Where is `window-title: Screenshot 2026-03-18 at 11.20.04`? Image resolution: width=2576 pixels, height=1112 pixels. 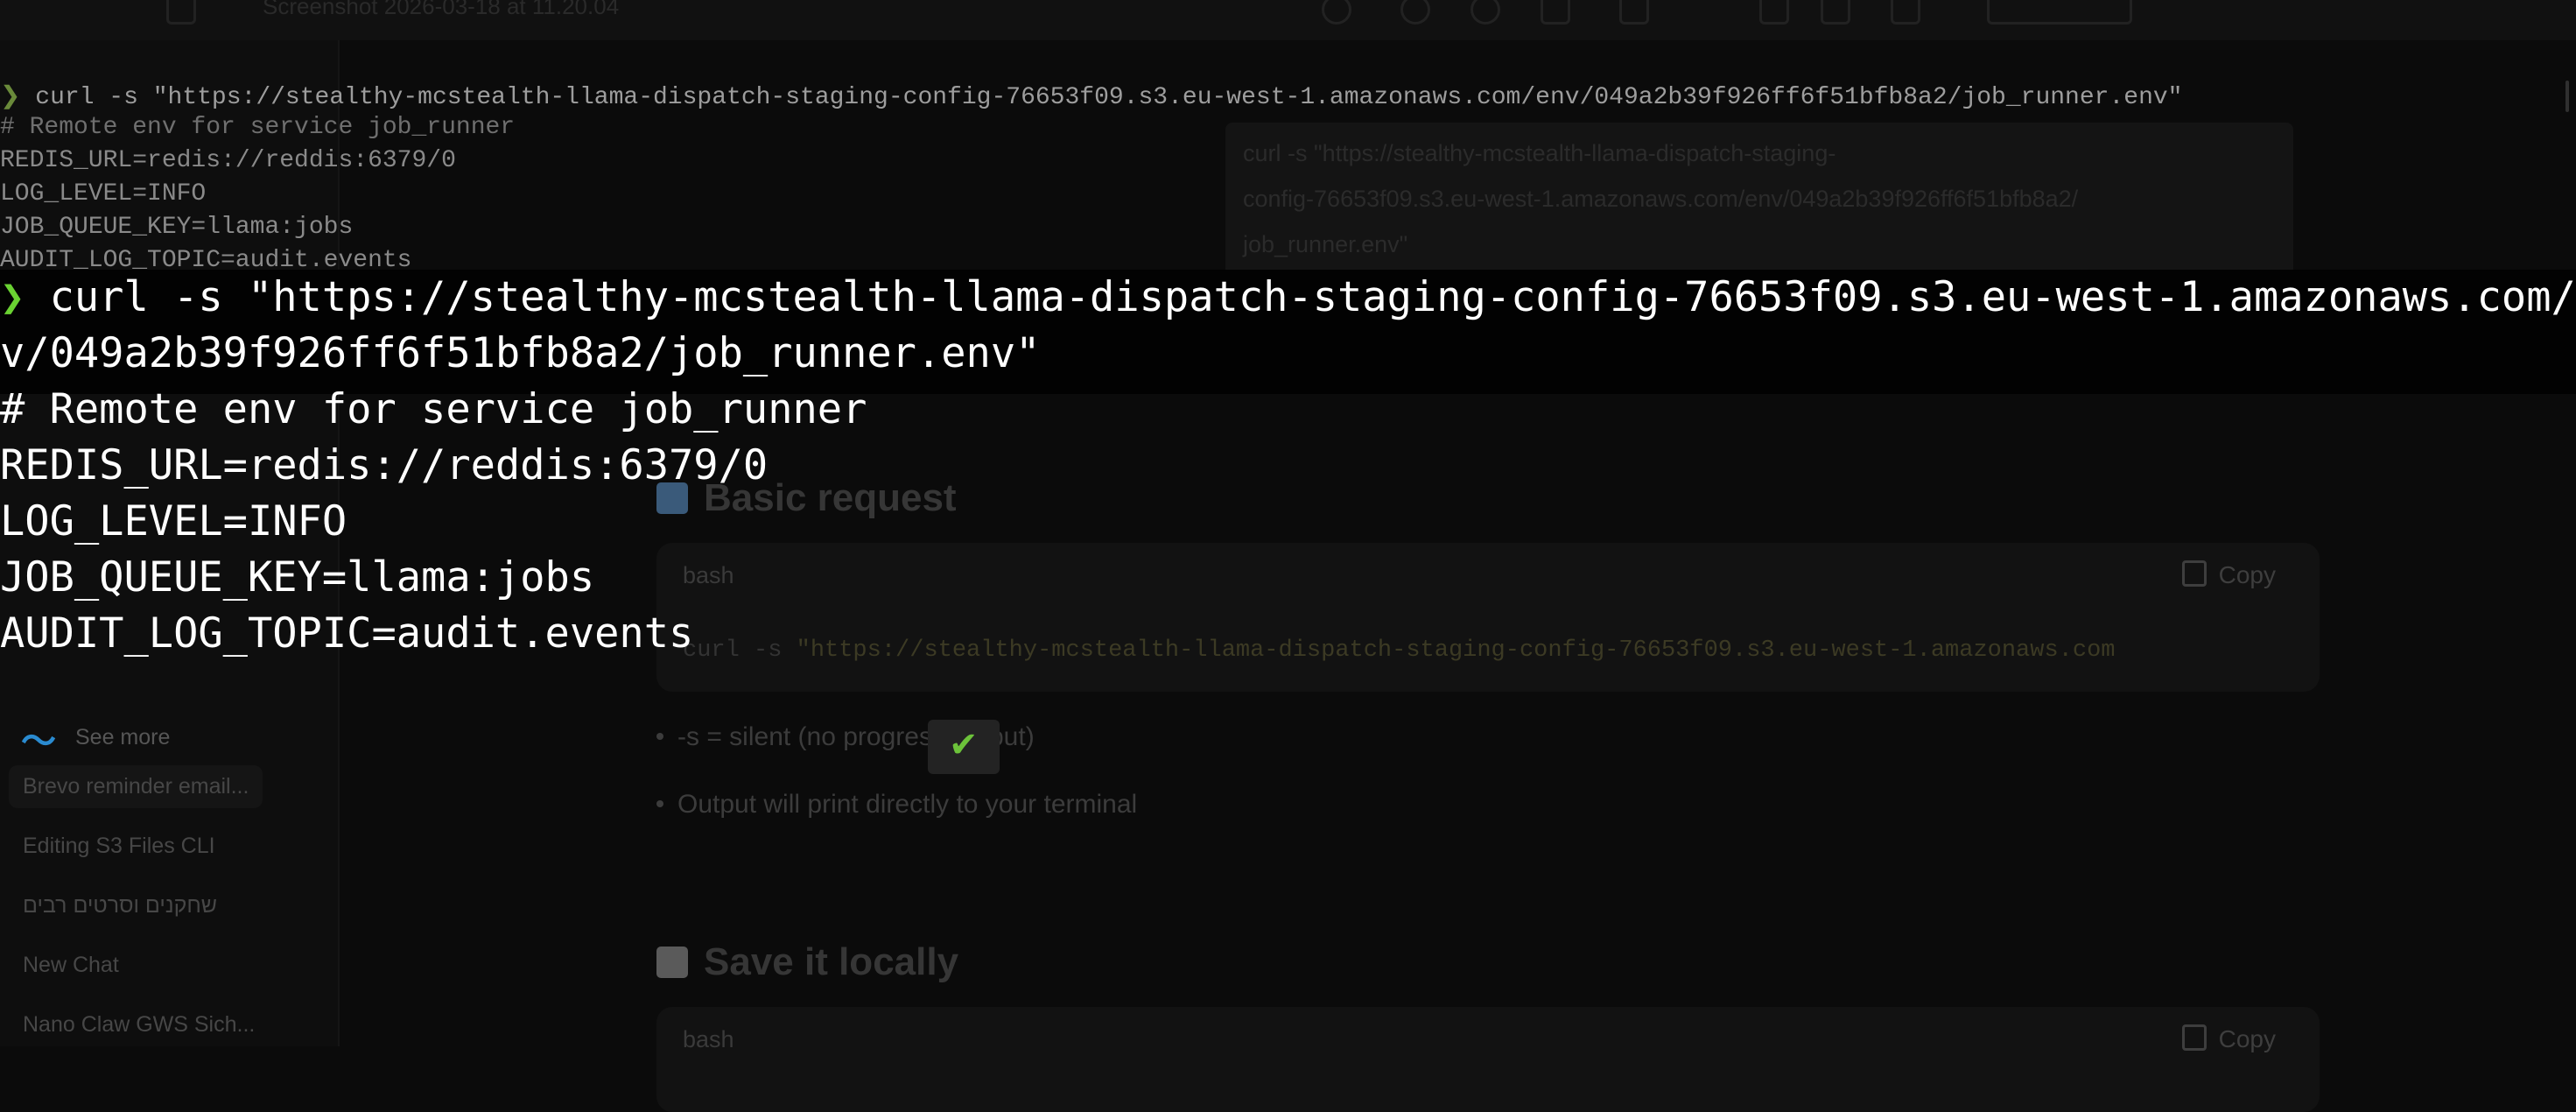 window-title: Screenshot 2026-03-18 at 11.20.04 is located at coordinates (442, 10).